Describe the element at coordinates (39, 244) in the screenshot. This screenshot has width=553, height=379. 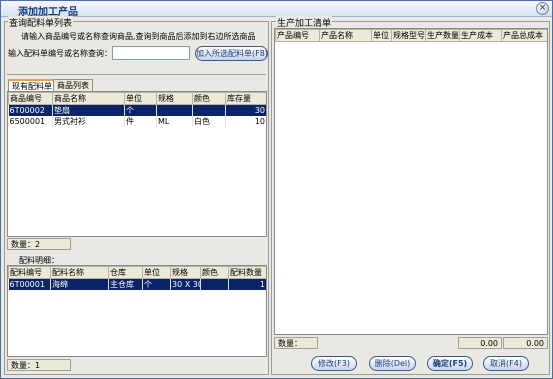
I see `goods-count: 数量：2` at that location.